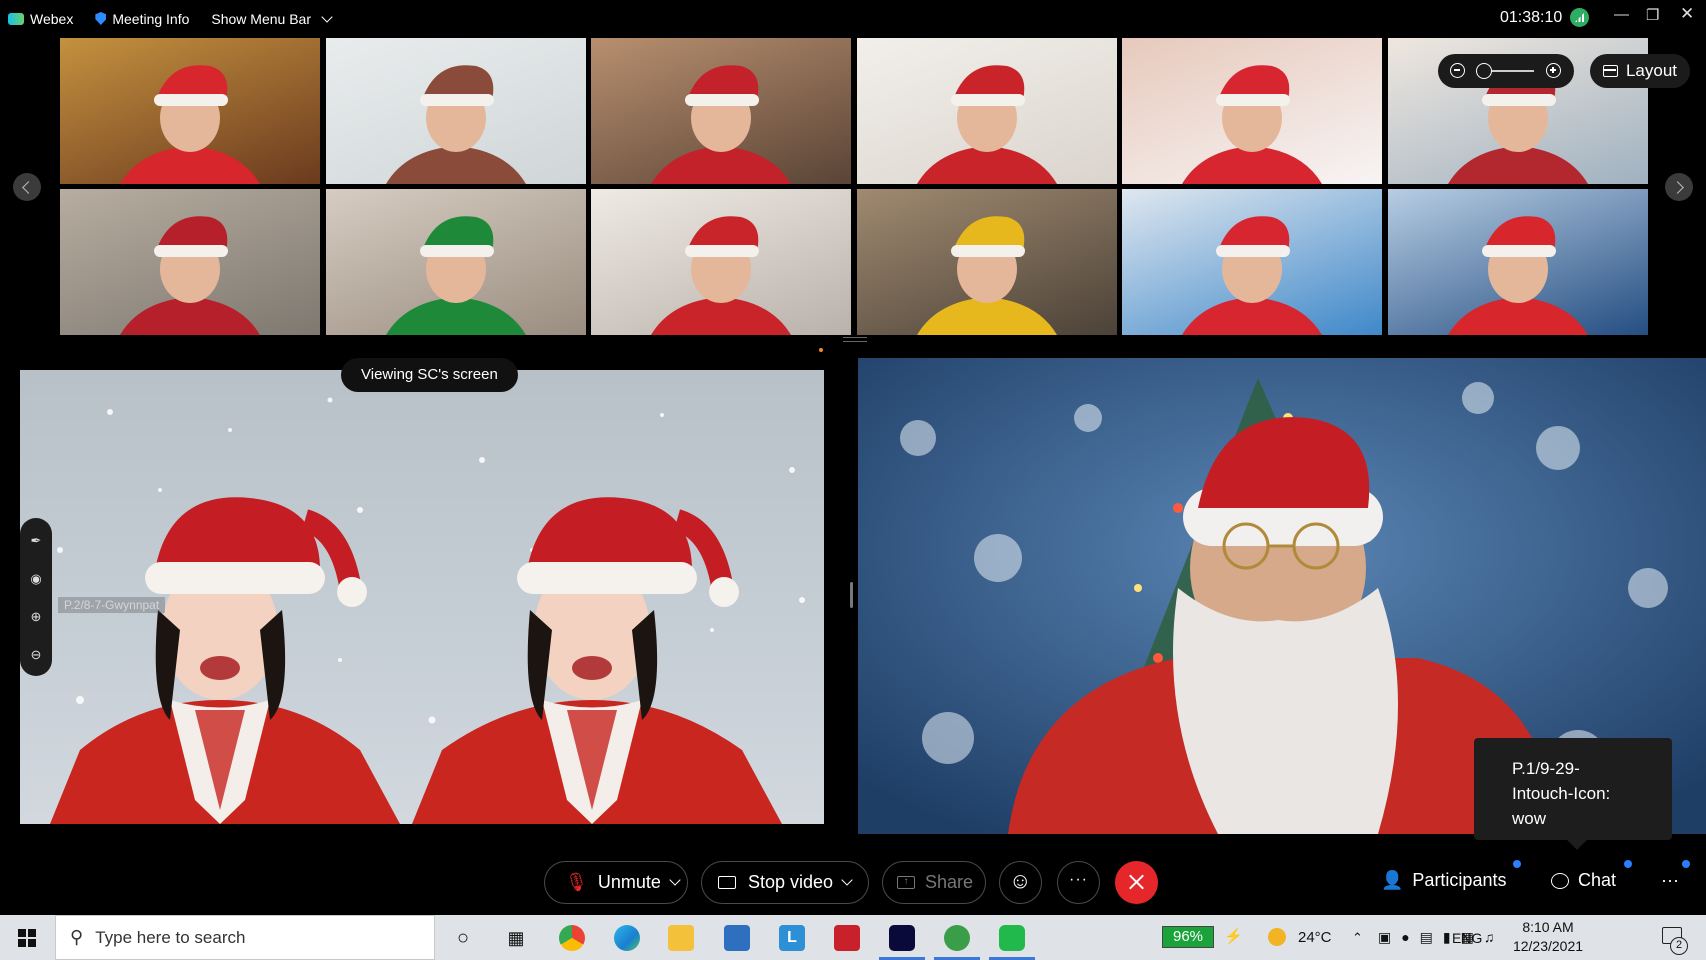 The height and width of the screenshot is (960, 1706). I want to click on system-clock: 8:10 AM 12/23/2021, so click(1548, 937).